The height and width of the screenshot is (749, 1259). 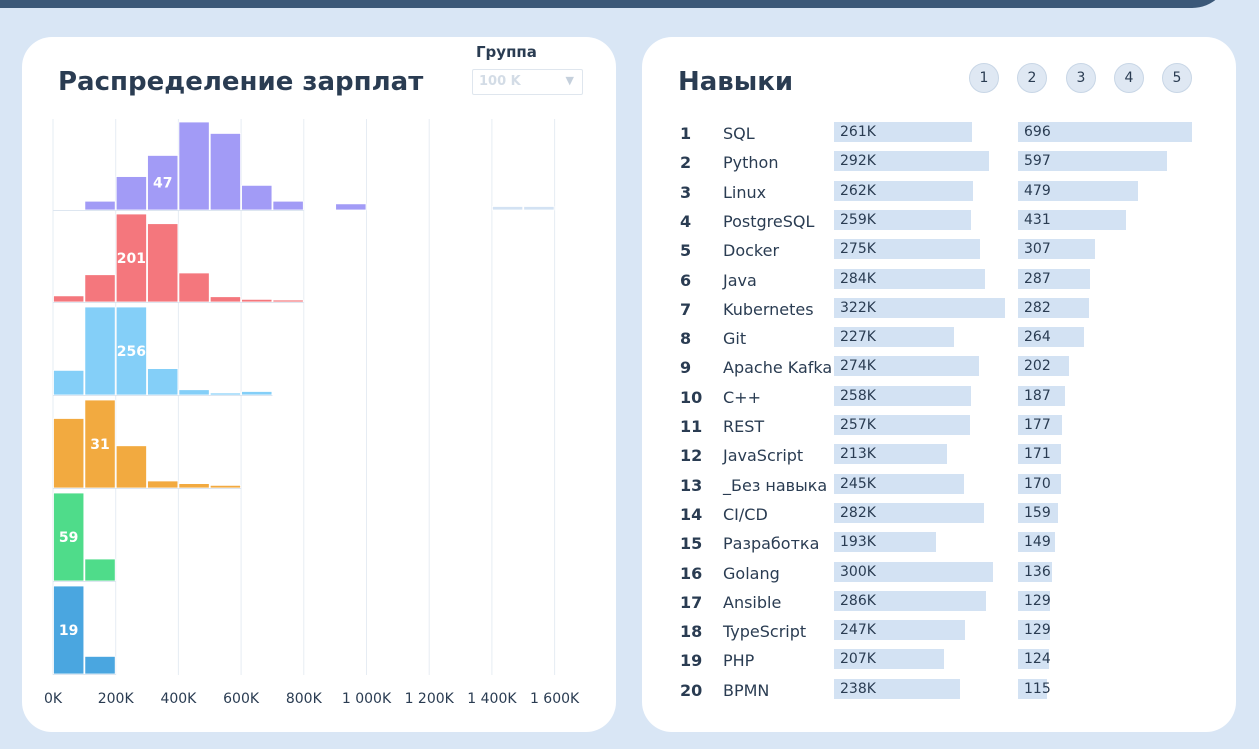 I want to click on salary-bar-label: 238K, so click(x=858, y=688).